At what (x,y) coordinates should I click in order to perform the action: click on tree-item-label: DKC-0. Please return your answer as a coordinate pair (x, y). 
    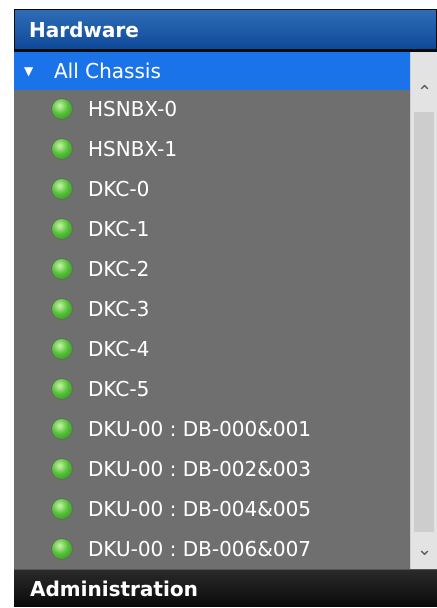
    Looking at the image, I should click on (119, 189).